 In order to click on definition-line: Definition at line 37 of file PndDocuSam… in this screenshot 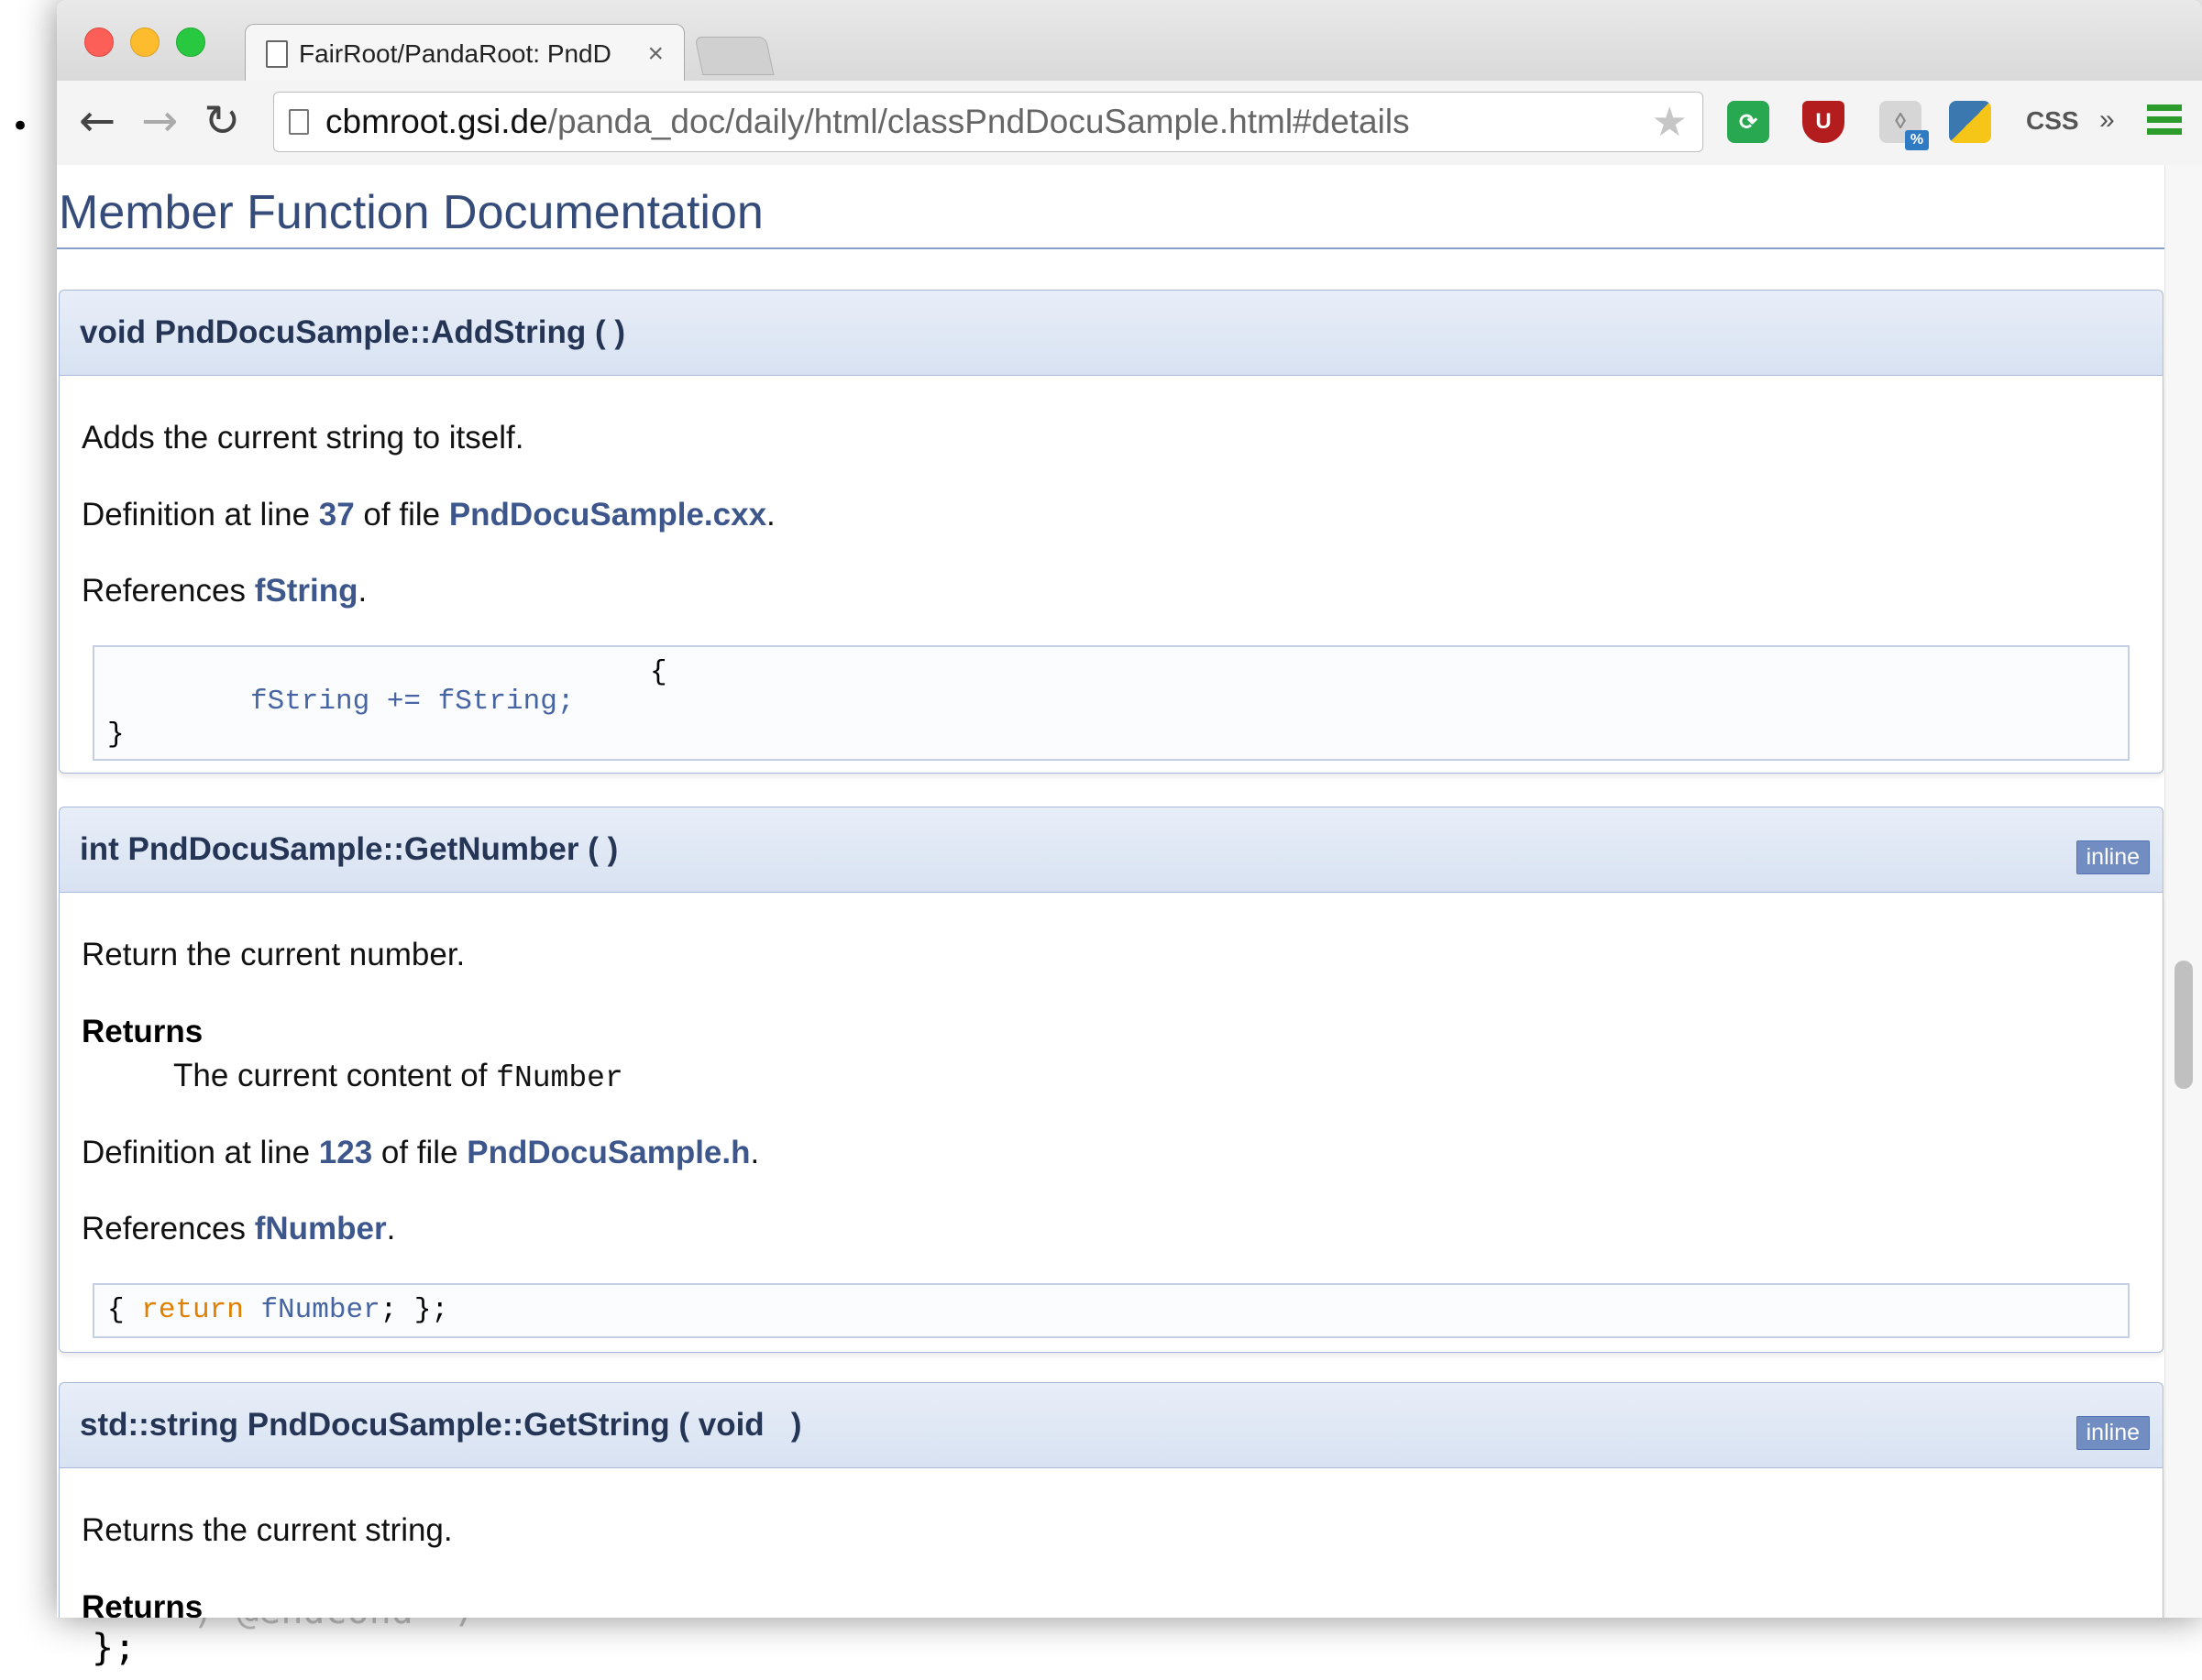, I will do `click(429, 515)`.